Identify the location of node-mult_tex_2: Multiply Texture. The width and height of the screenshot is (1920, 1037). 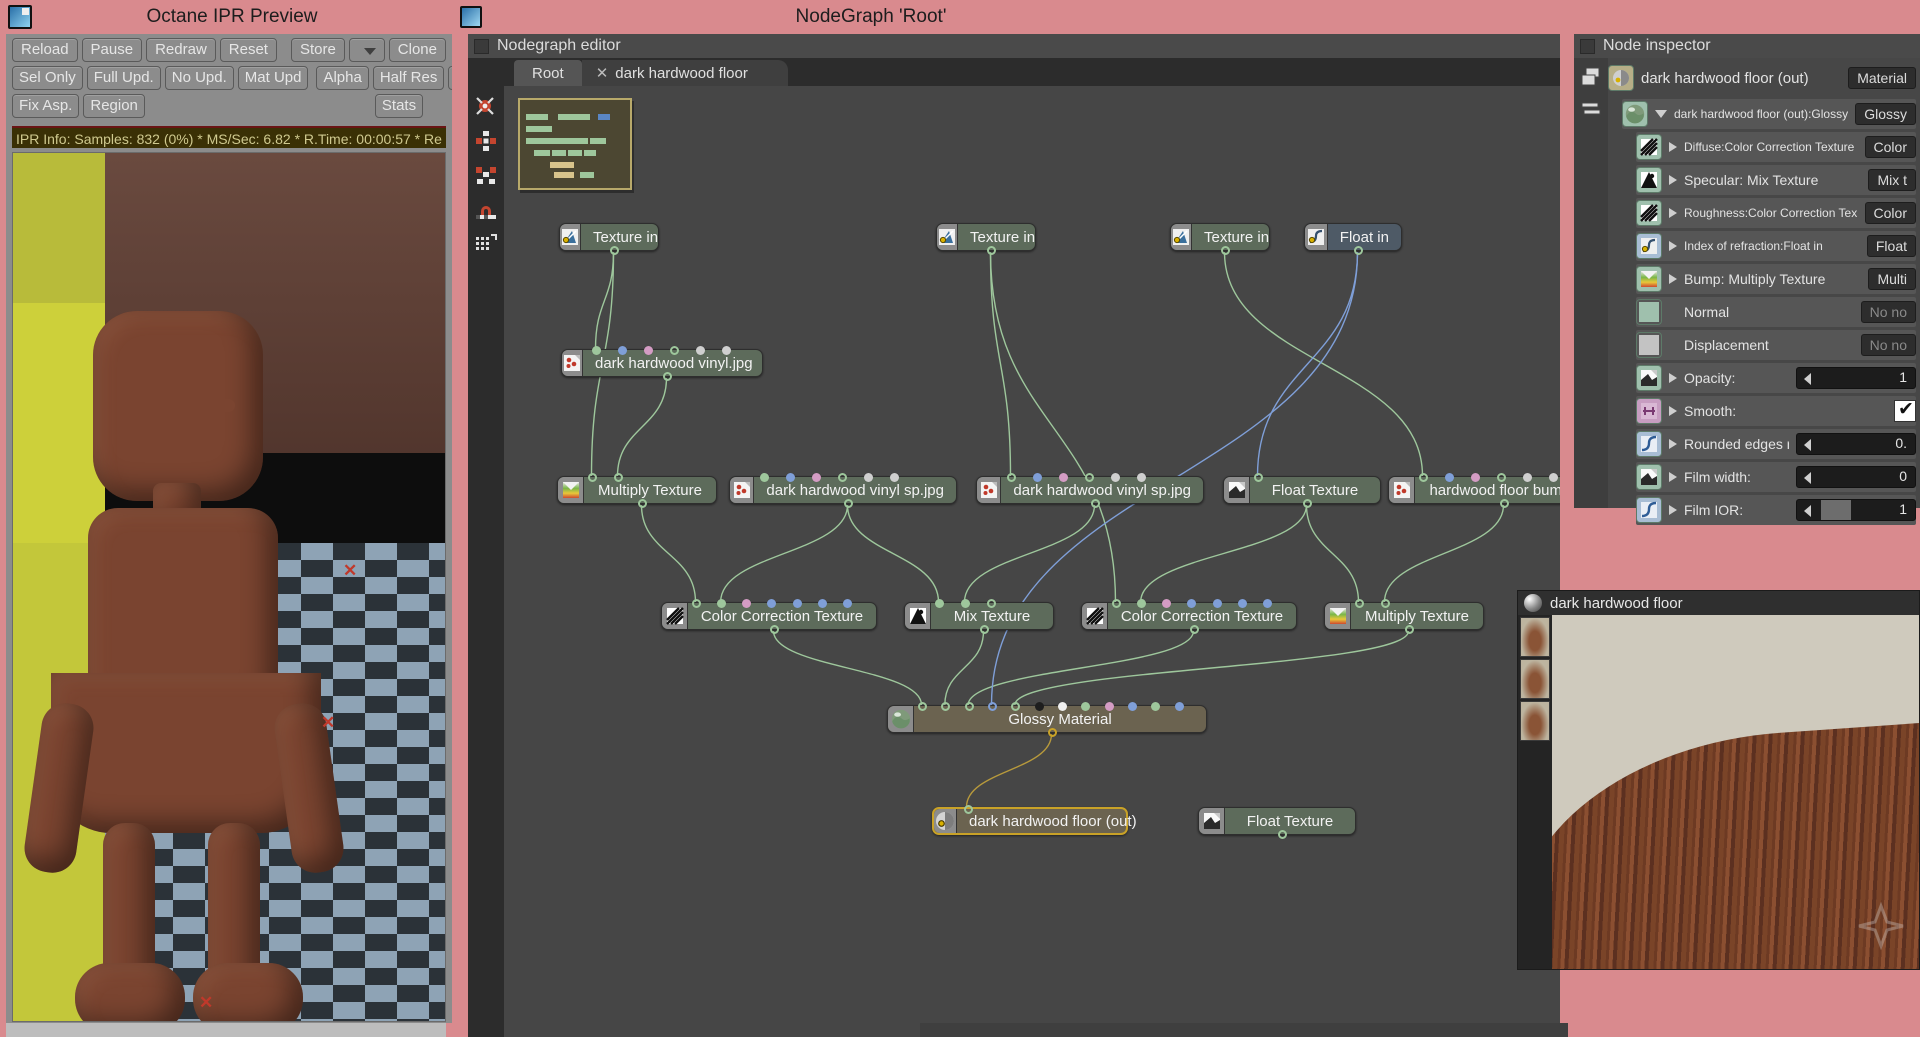
(1404, 616).